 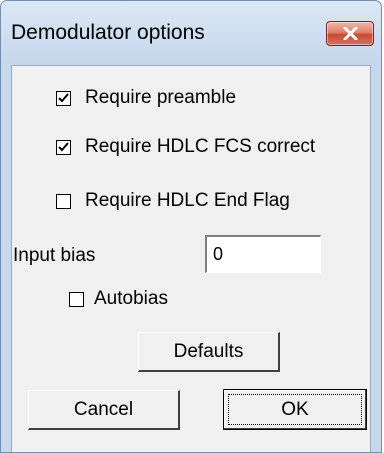 I want to click on require-preamble-label: Require preamble, so click(x=161, y=97).